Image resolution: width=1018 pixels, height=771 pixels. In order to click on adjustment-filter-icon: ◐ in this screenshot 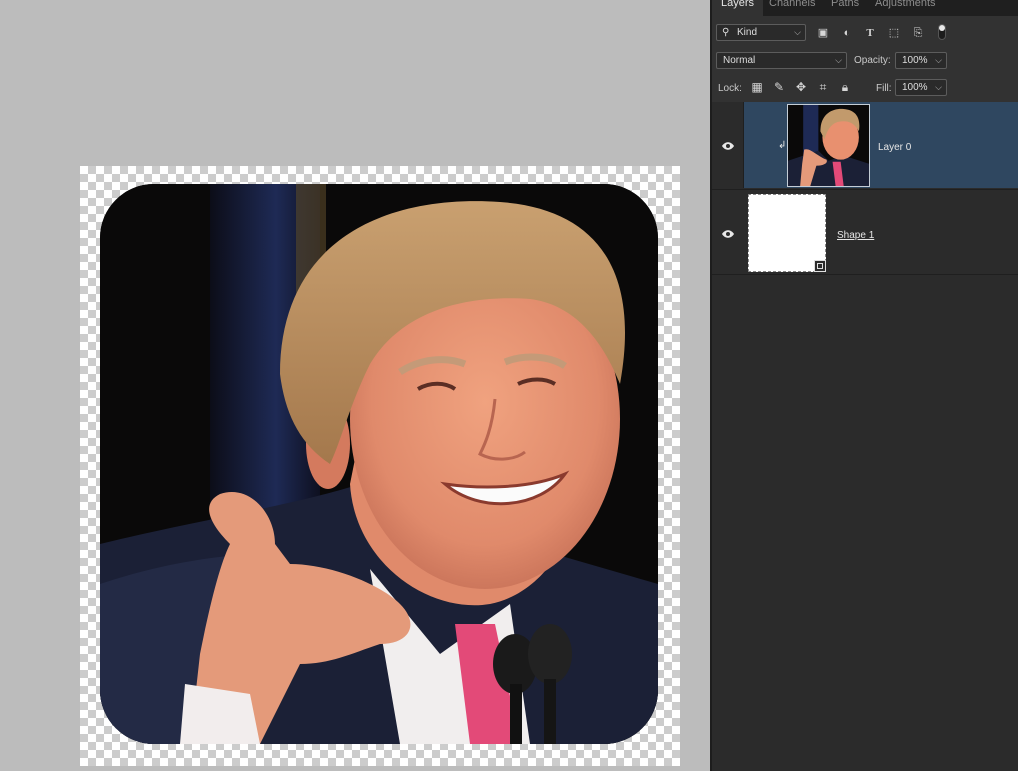, I will do `click(847, 33)`.